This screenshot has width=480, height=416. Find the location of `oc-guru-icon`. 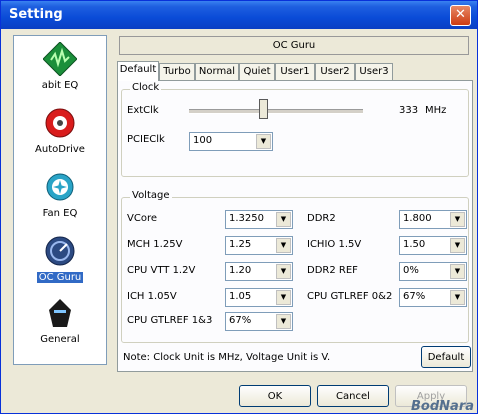

oc-guru-icon is located at coordinates (60, 251).